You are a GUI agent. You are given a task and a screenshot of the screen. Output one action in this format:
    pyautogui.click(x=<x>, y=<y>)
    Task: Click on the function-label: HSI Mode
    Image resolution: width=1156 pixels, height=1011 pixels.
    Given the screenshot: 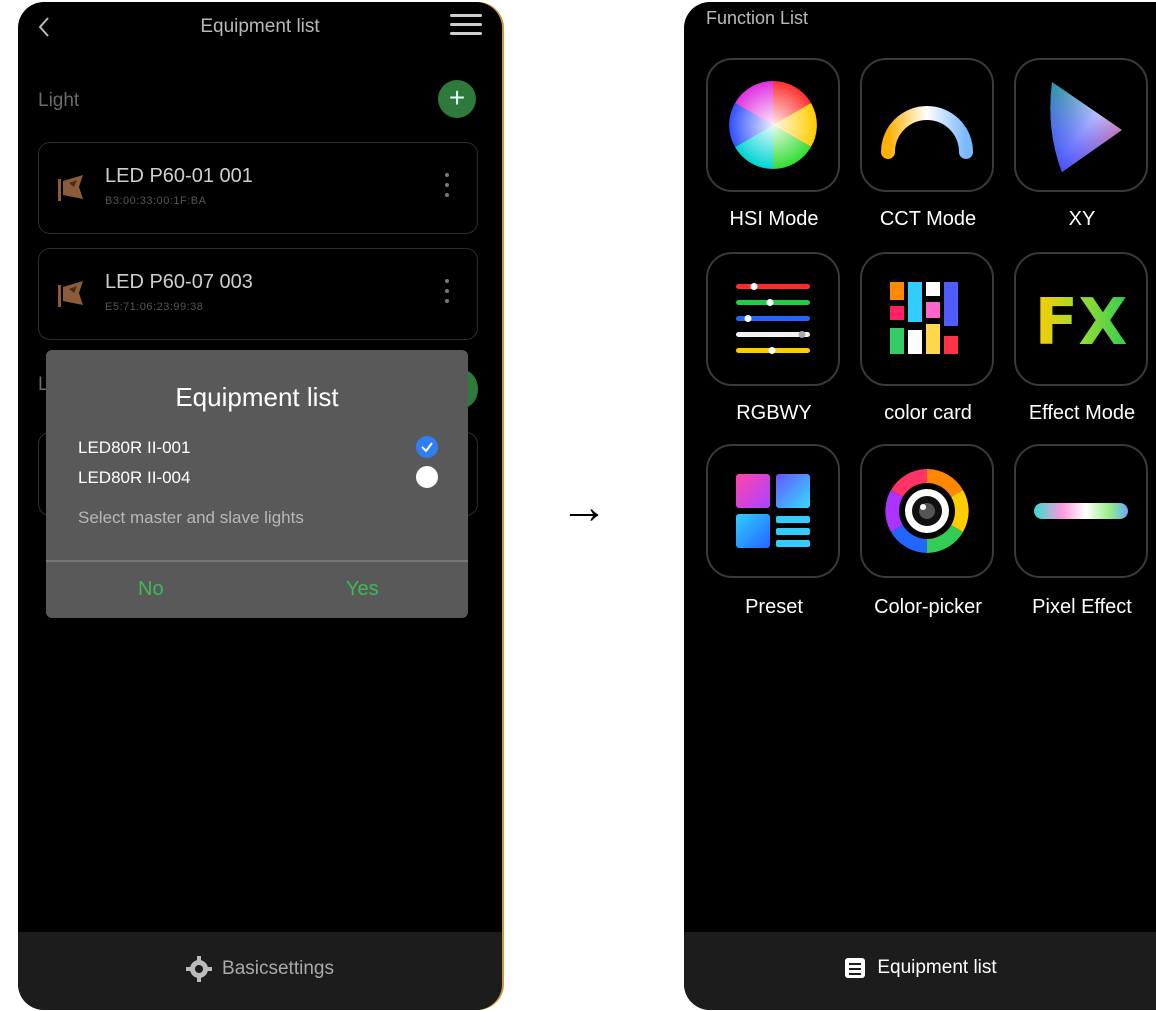 What is the action you would take?
    pyautogui.click(x=774, y=219)
    